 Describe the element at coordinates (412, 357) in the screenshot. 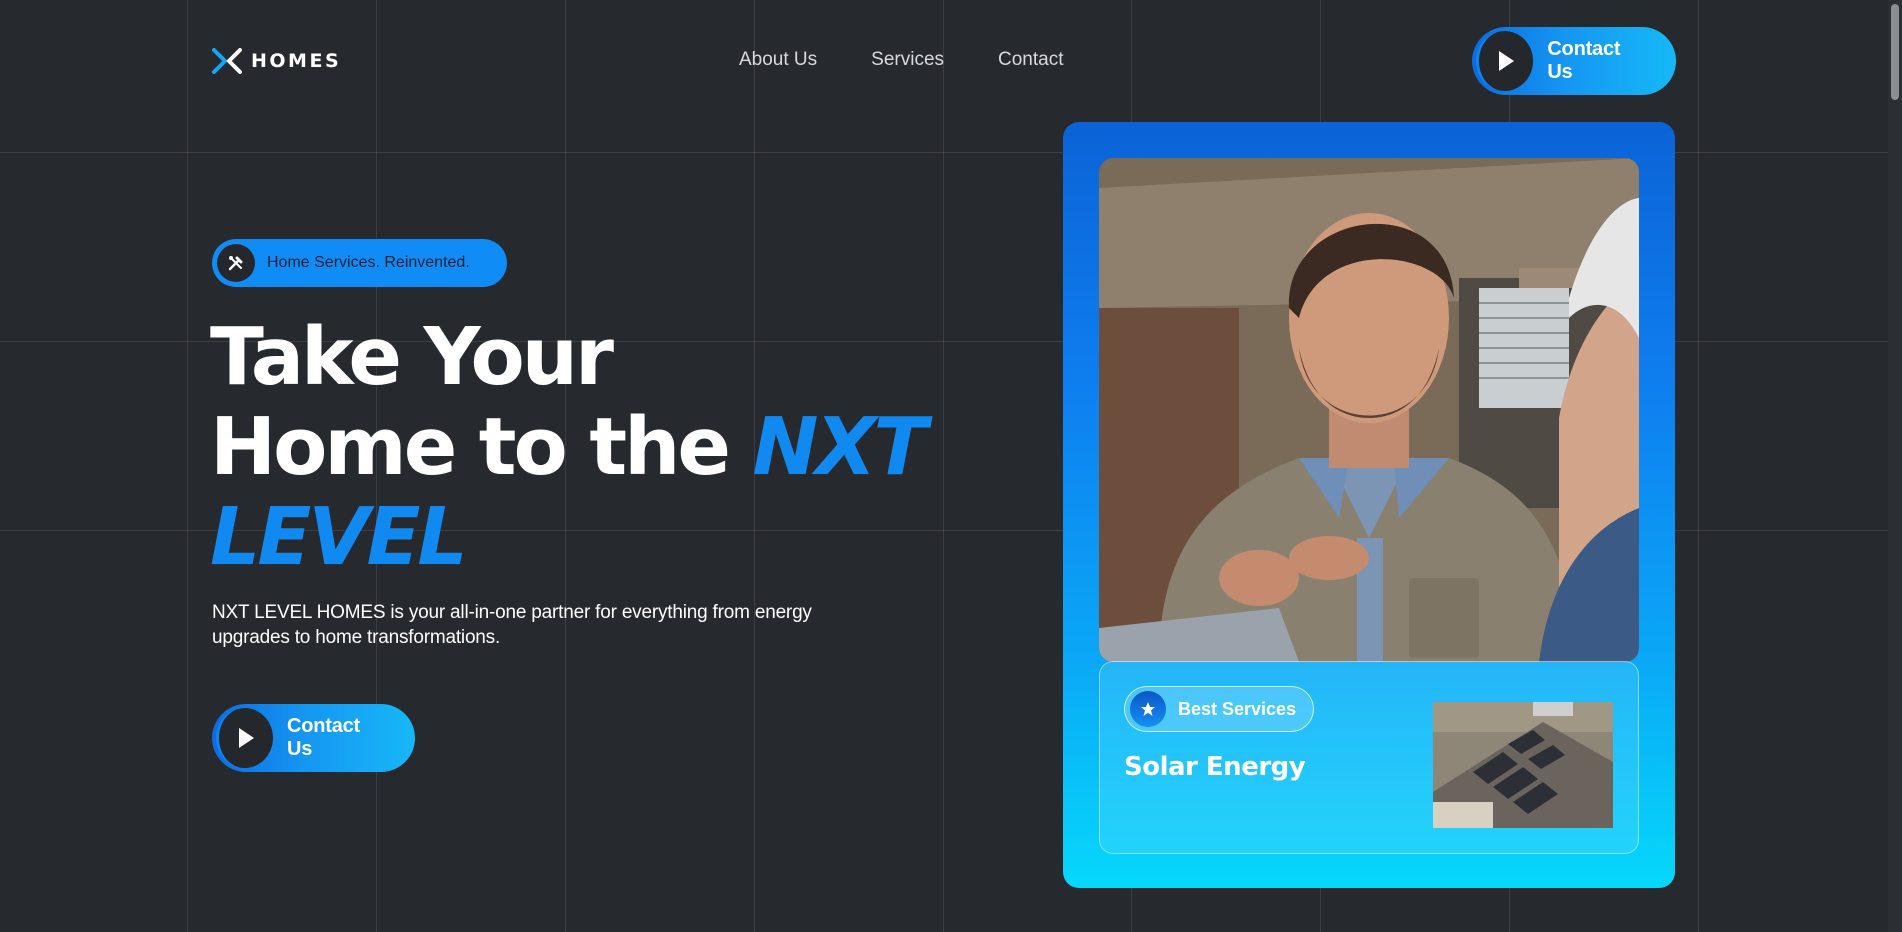

I see `headline-line-1: Take Your` at that location.